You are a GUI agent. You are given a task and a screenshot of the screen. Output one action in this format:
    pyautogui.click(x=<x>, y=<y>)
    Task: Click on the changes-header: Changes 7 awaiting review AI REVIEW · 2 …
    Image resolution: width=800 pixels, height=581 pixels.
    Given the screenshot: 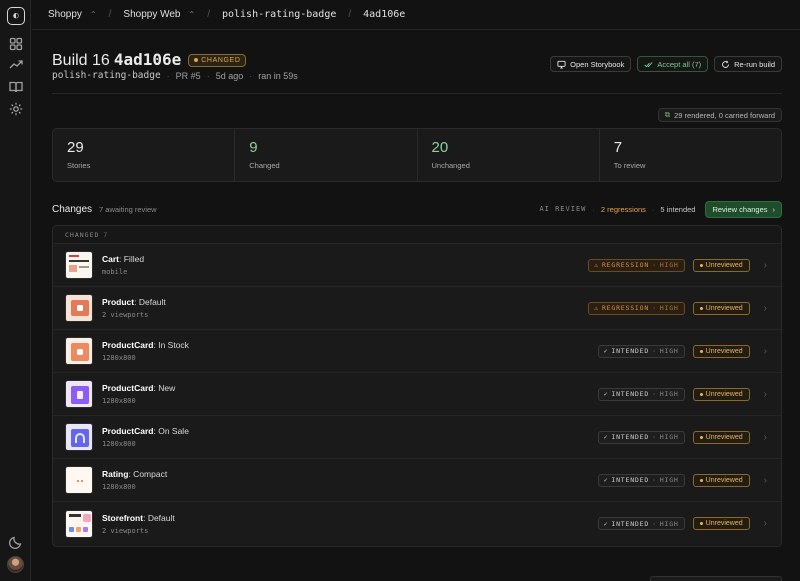 What is the action you would take?
    pyautogui.click(x=417, y=209)
    